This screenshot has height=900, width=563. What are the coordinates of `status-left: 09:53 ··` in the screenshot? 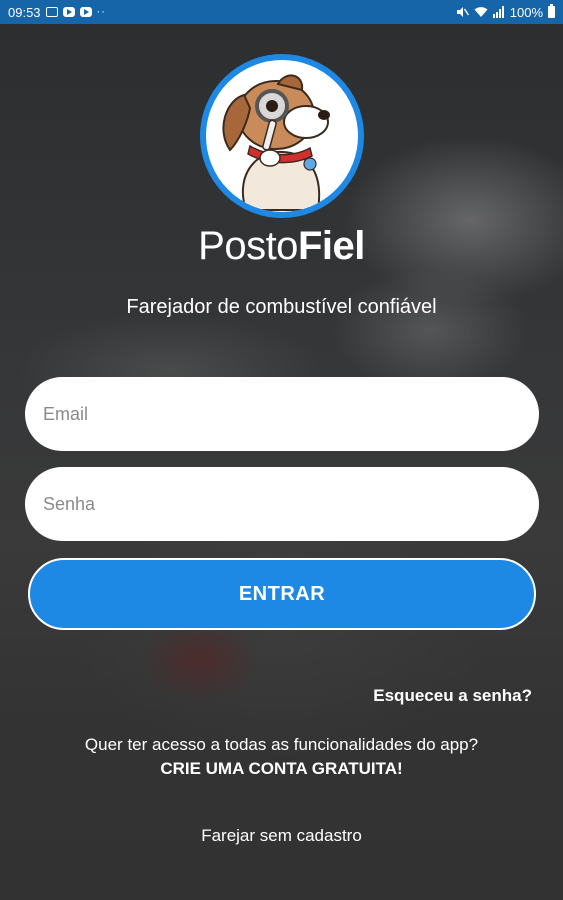 It's located at (57, 12).